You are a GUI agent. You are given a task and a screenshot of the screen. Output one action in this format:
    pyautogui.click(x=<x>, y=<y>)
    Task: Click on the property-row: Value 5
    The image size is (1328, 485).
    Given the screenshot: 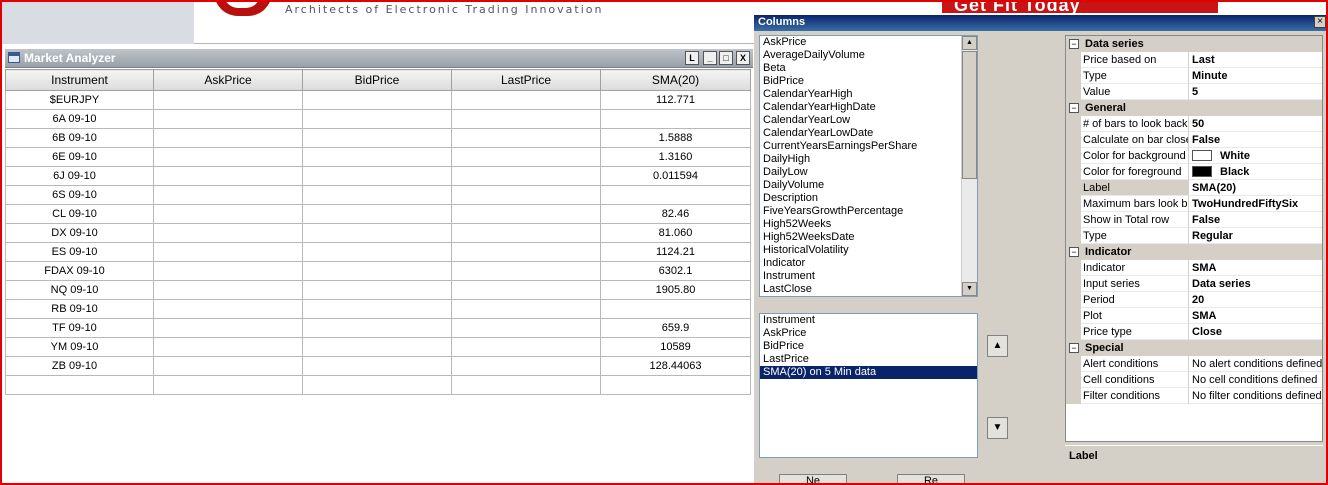 What is the action you would take?
    pyautogui.click(x=1194, y=92)
    